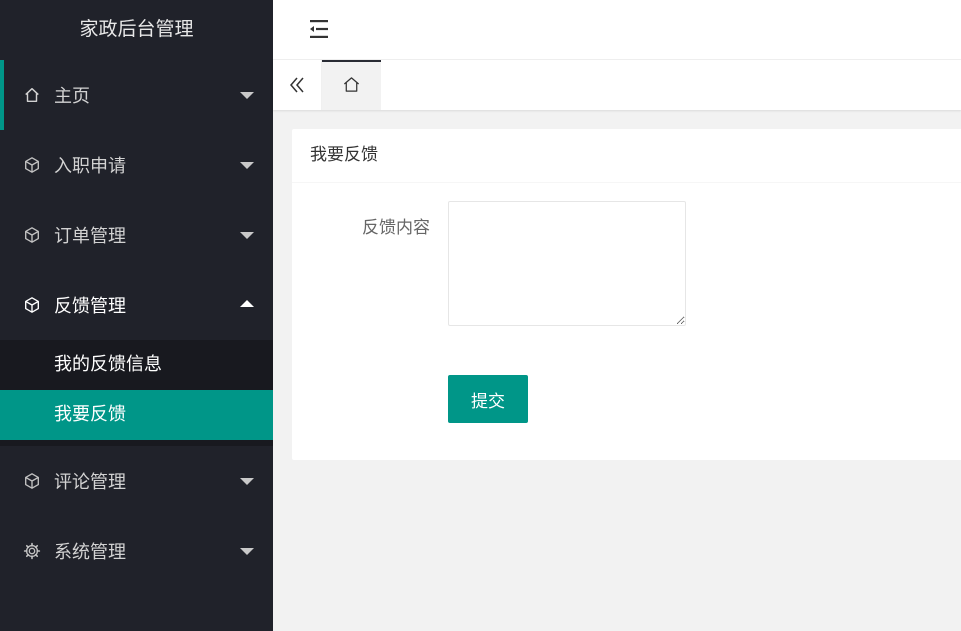 The width and height of the screenshot is (961, 631). I want to click on feedback-content-label: 反馈内容, so click(396, 228).